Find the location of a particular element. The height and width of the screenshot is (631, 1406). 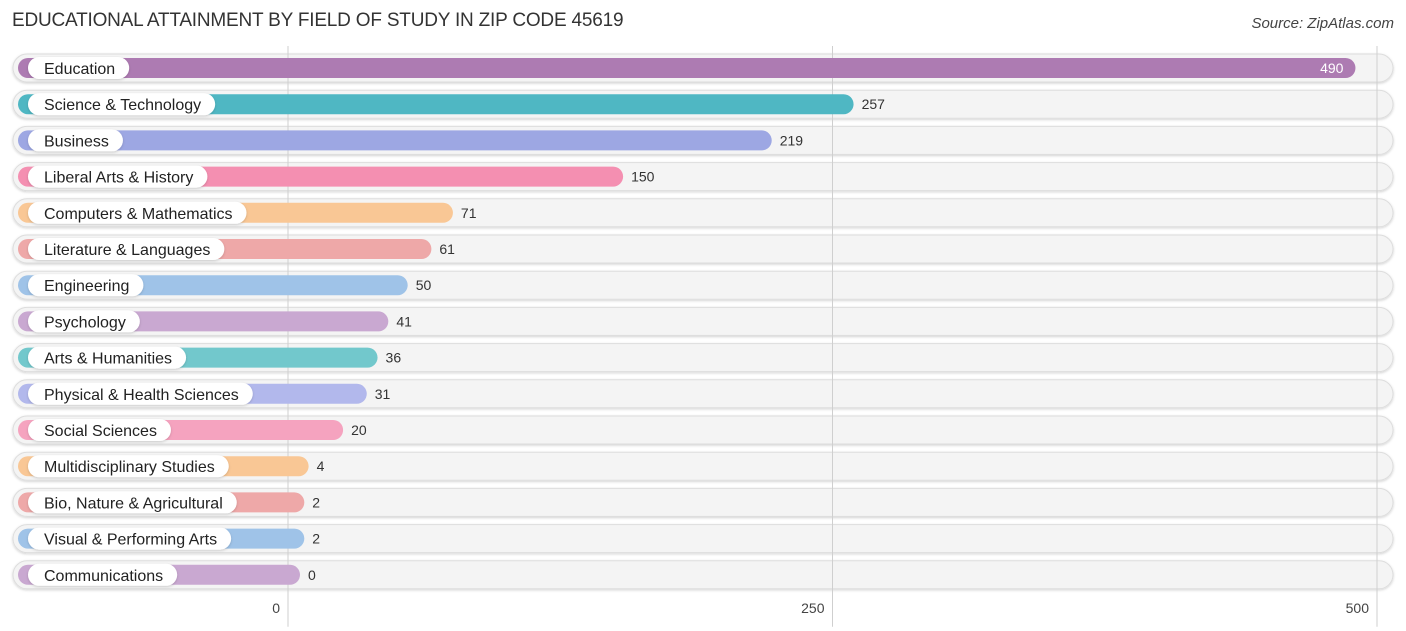

x-tick-label: 250 is located at coordinates (813, 608).